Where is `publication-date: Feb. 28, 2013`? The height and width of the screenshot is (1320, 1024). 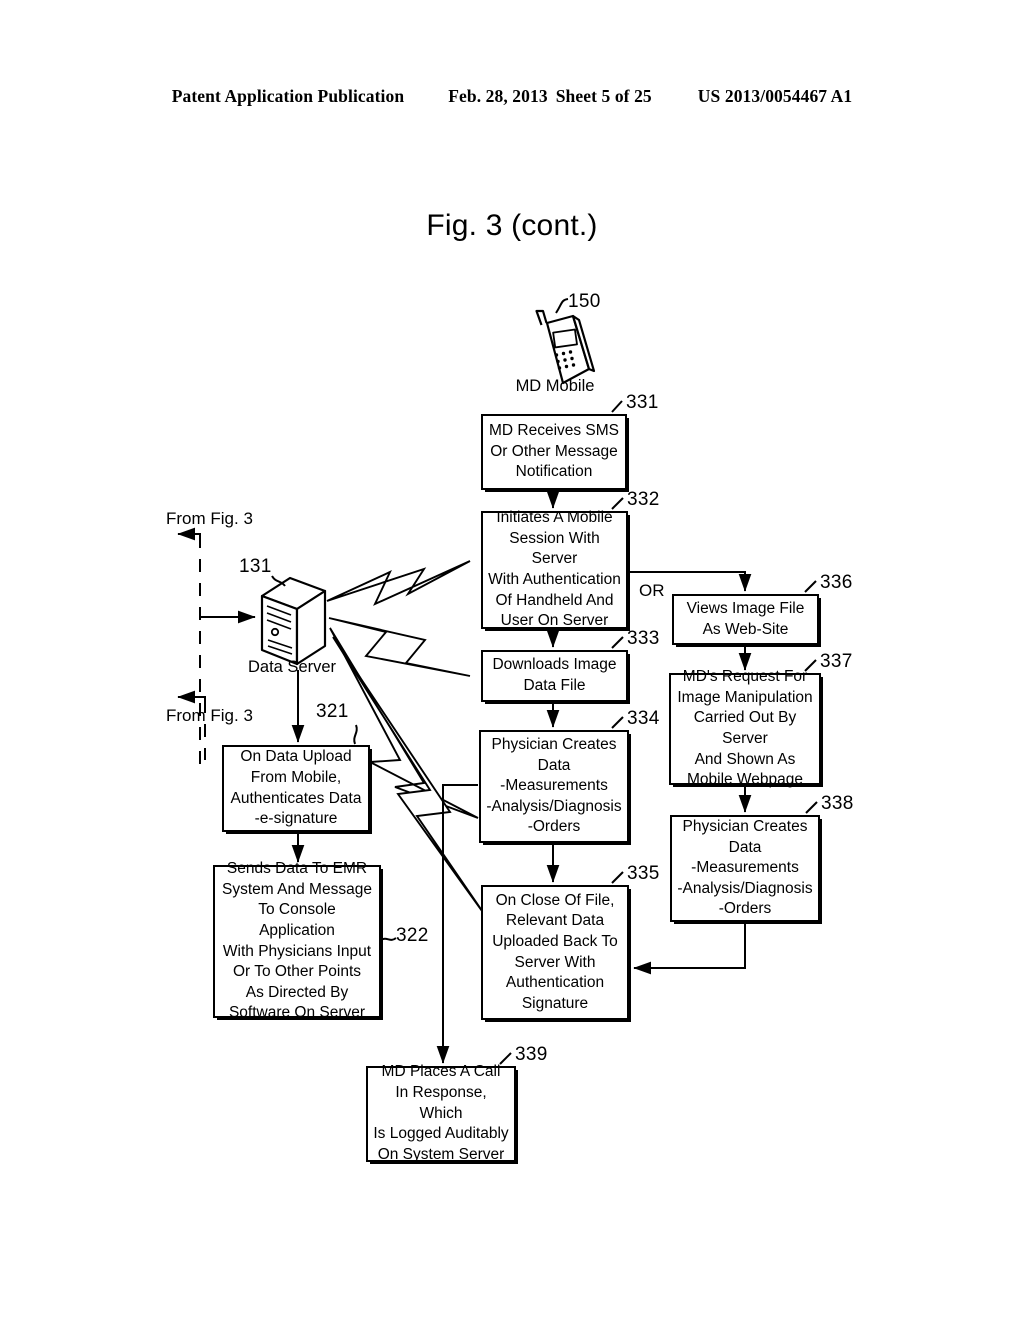 publication-date: Feb. 28, 2013 is located at coordinates (498, 96).